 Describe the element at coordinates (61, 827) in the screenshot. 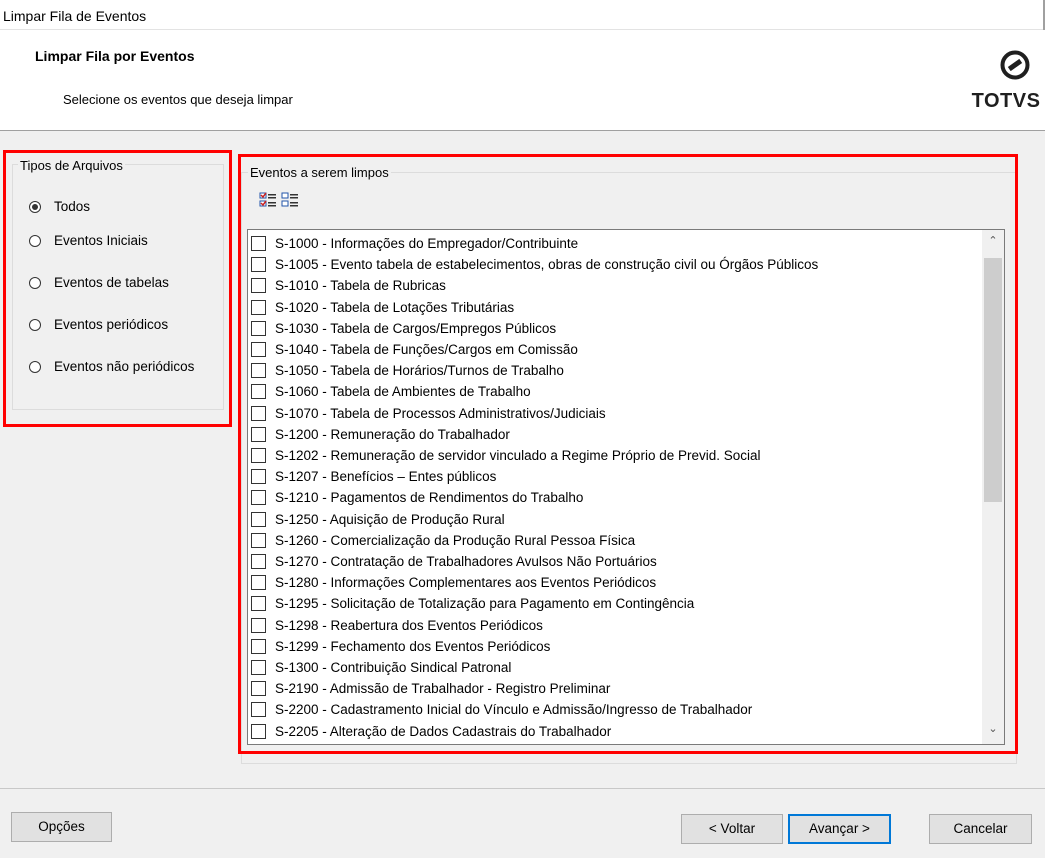

I see `options-button: Opções` at that location.